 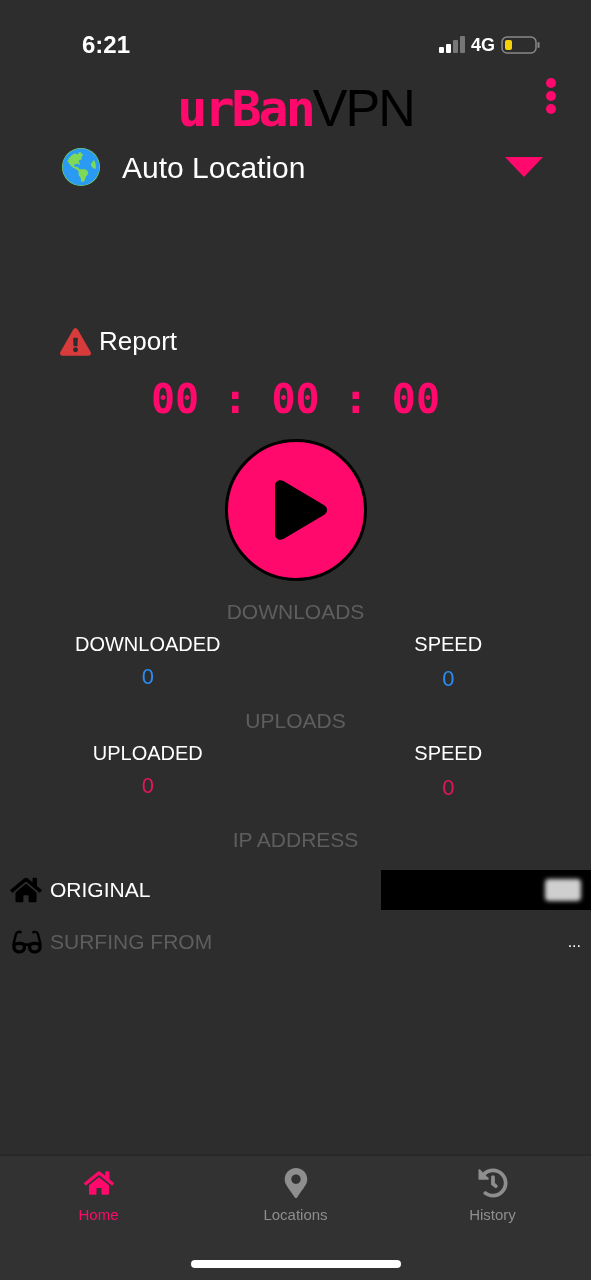 What do you see at coordinates (302, 167) in the screenshot?
I see `location-selector: Auto Location` at bounding box center [302, 167].